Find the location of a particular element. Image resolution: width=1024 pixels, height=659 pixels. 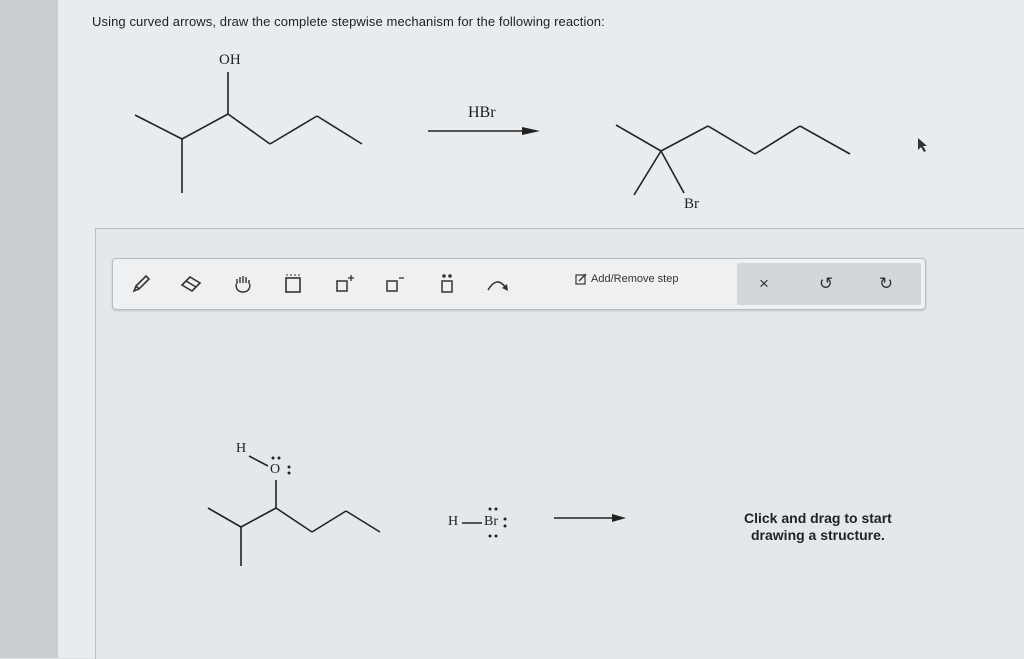

step-arrow is located at coordinates (590, 518).